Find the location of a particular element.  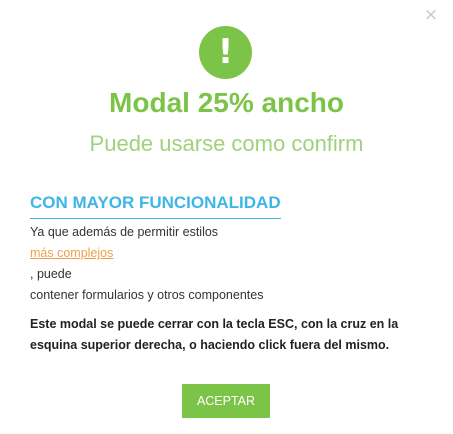

body-link-line: más complejos is located at coordinates (226, 253).